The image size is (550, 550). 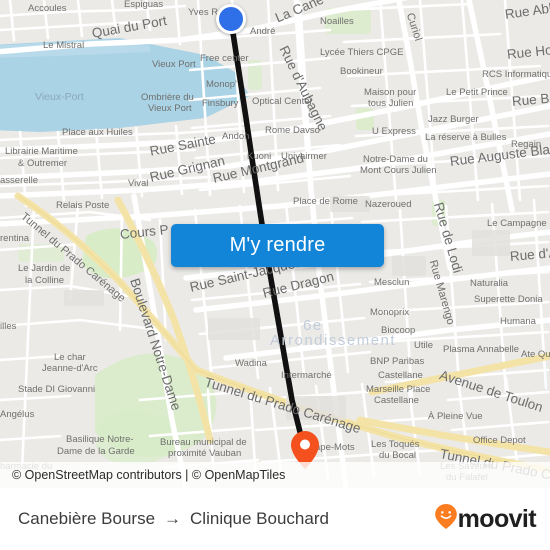 I want to click on navigate-button: M'y rendre, so click(x=277, y=245).